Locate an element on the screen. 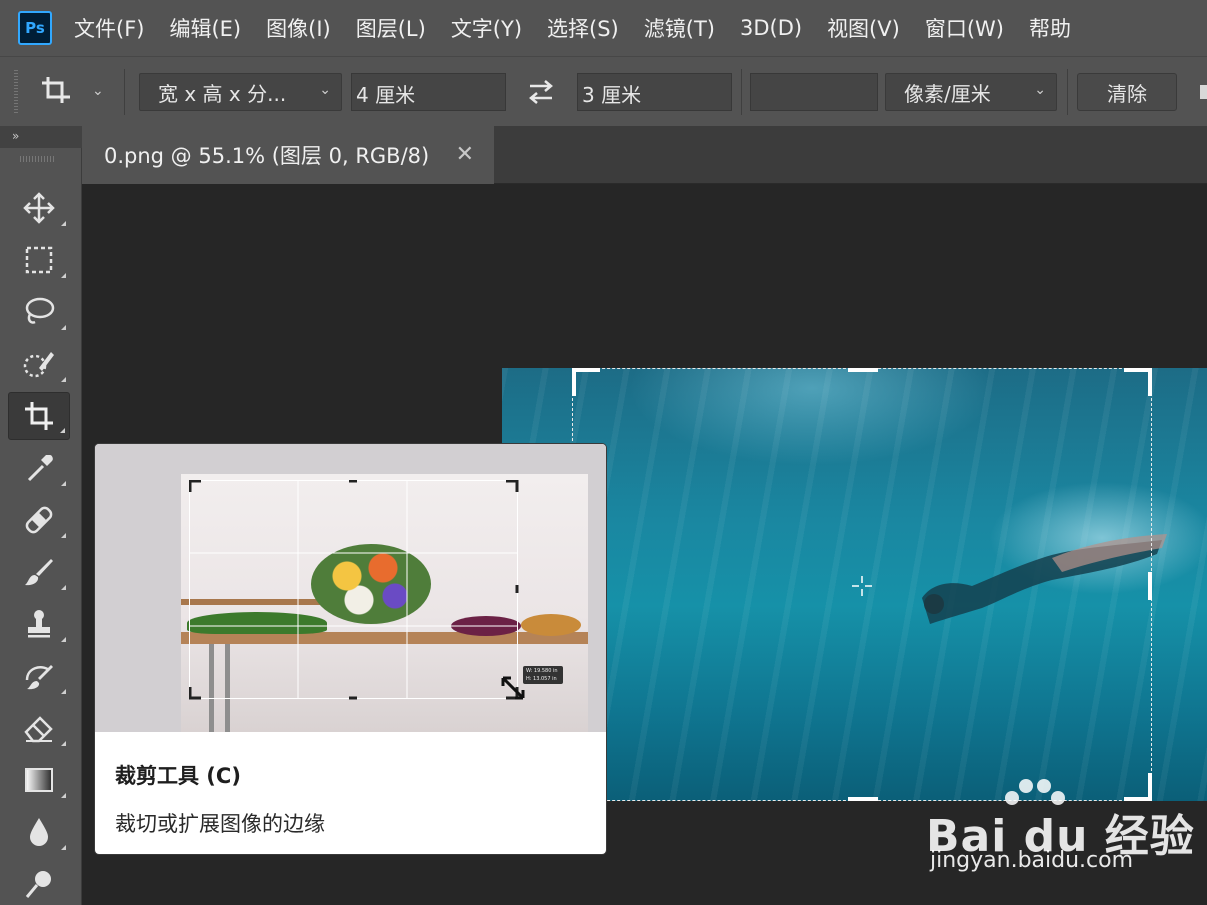 This screenshot has height=905, width=1207. eyedropper-icon is located at coordinates (40, 468).